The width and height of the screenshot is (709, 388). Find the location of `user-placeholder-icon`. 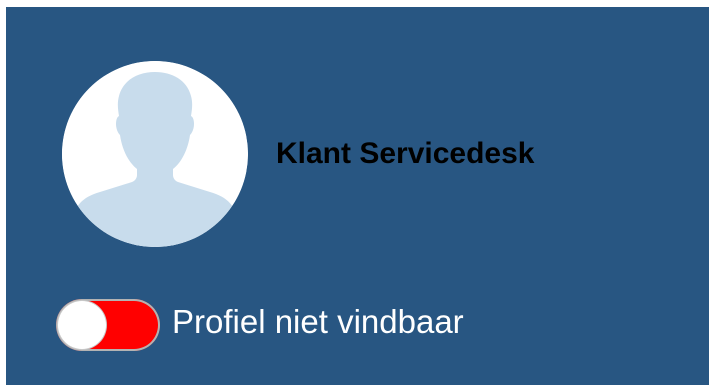

user-placeholder-icon is located at coordinates (155, 154).